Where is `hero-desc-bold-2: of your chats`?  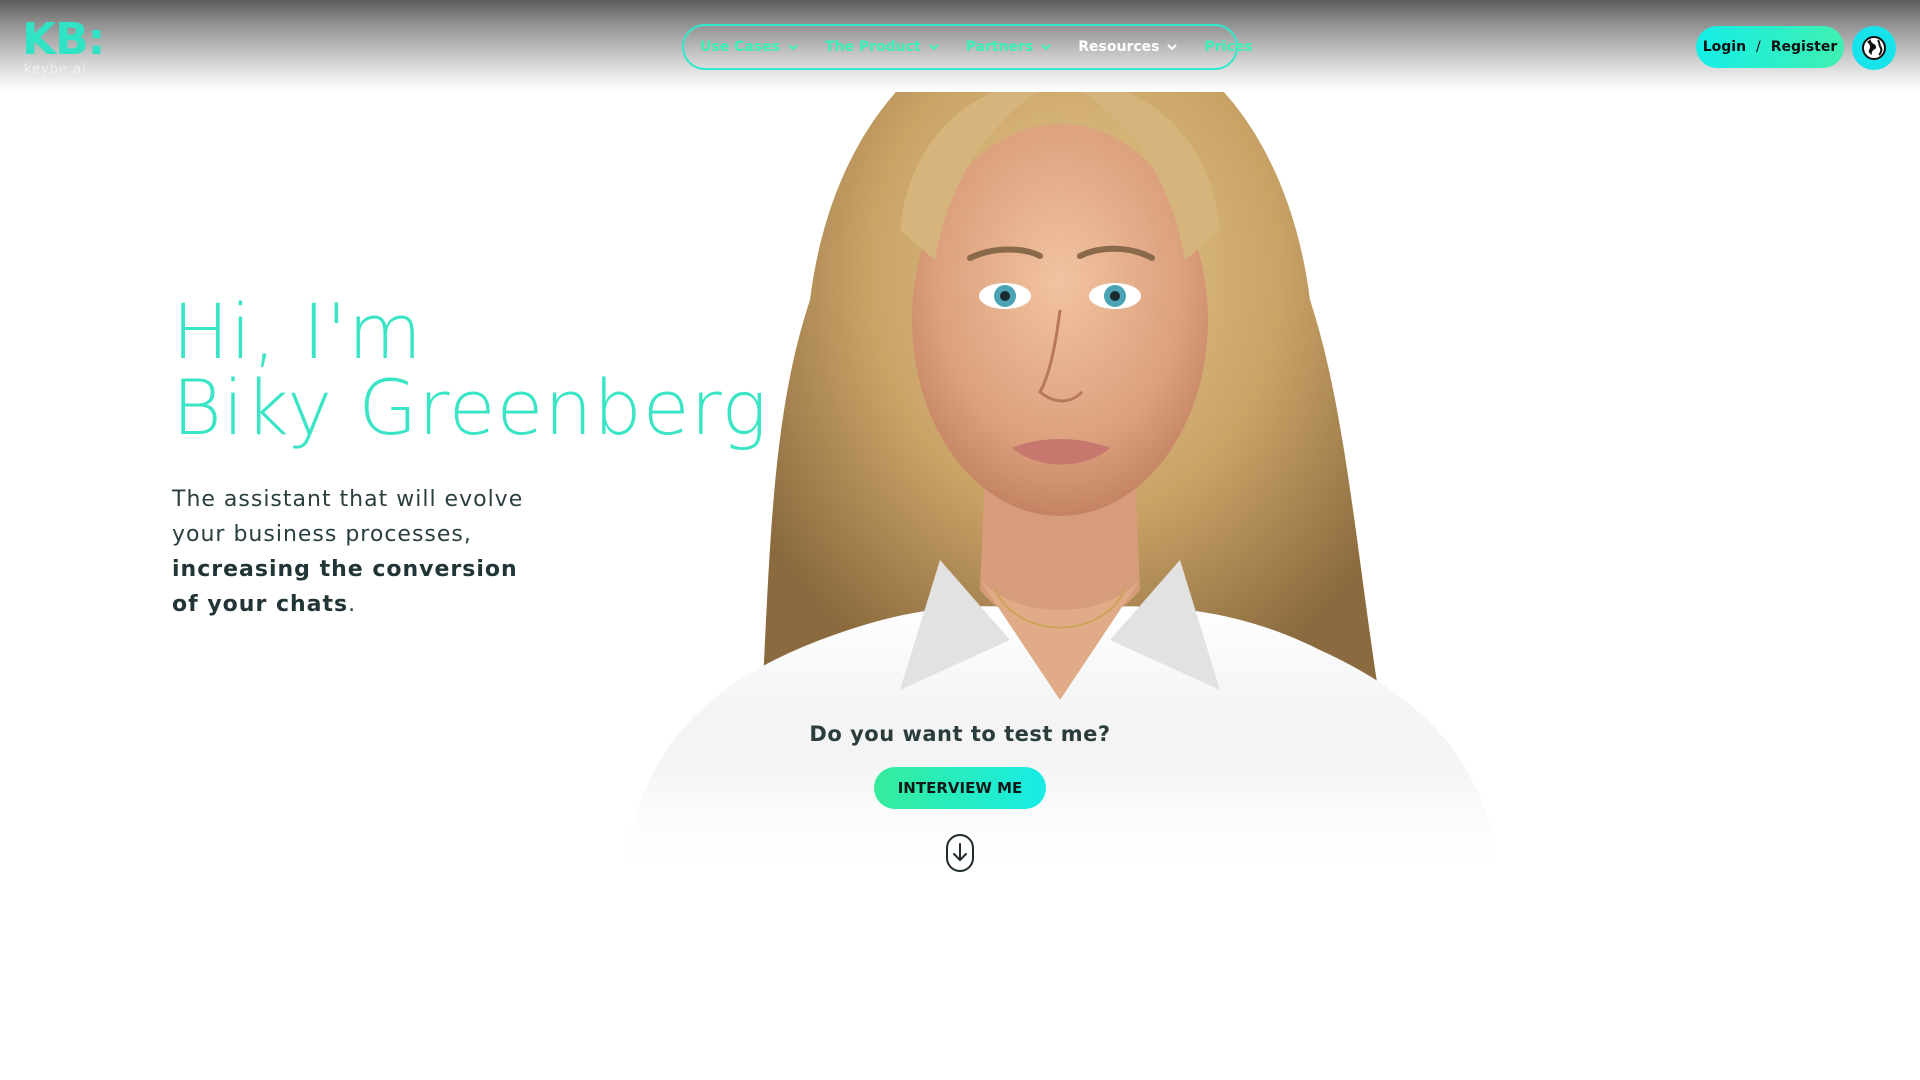
hero-desc-bold-2: of your chats is located at coordinates (260, 604).